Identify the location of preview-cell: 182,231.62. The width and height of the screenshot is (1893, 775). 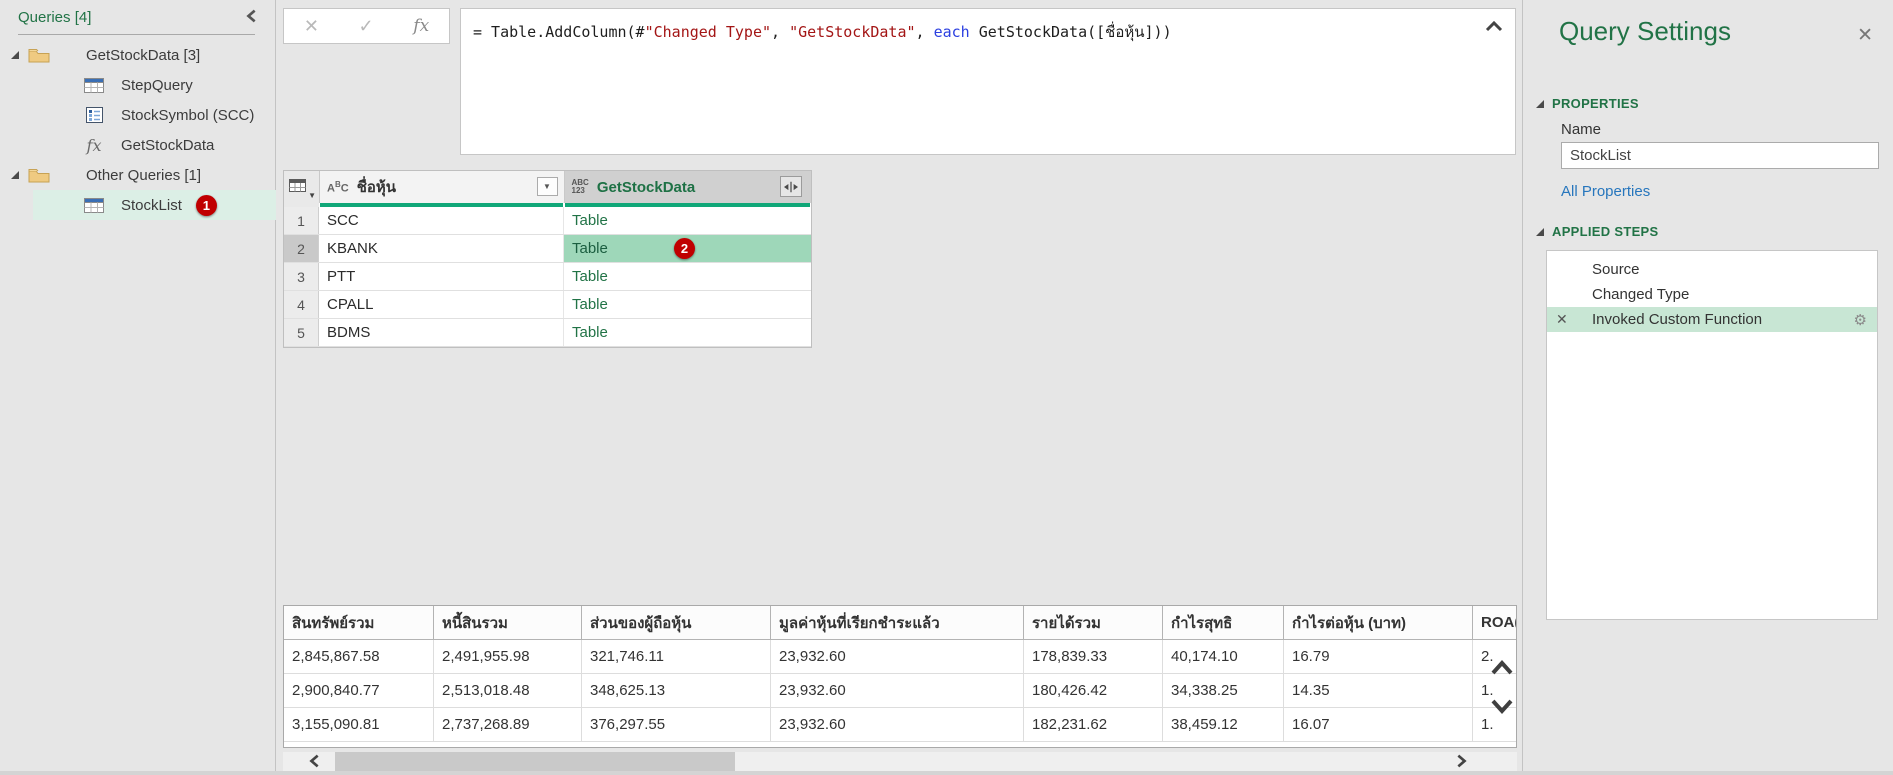
(1093, 724).